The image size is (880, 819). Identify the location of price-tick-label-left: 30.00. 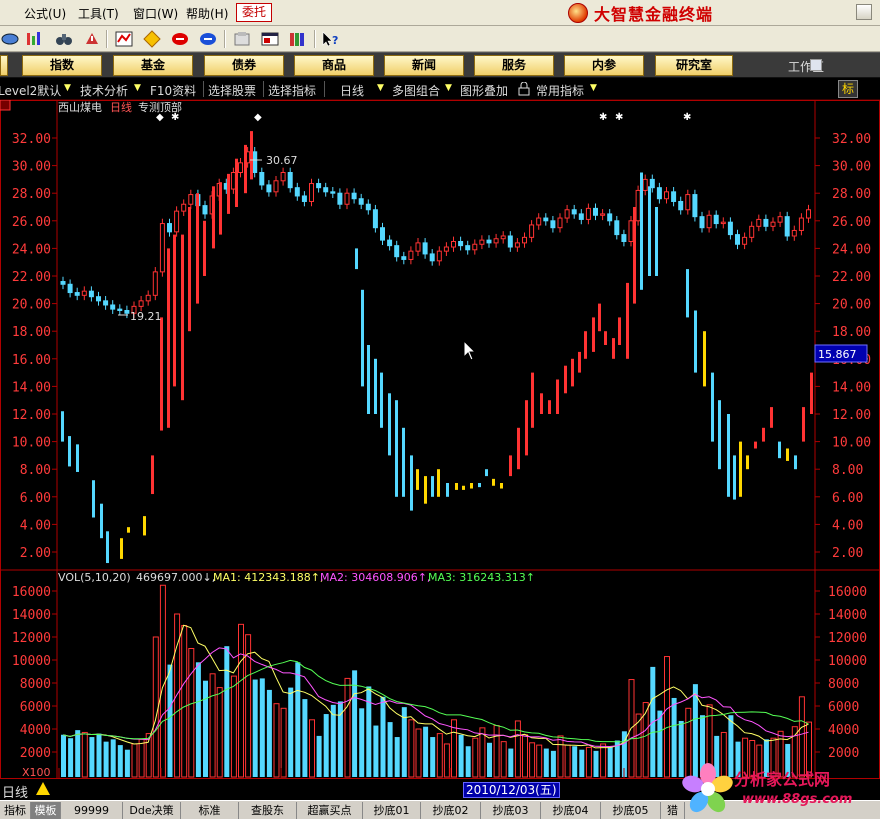
(31, 167).